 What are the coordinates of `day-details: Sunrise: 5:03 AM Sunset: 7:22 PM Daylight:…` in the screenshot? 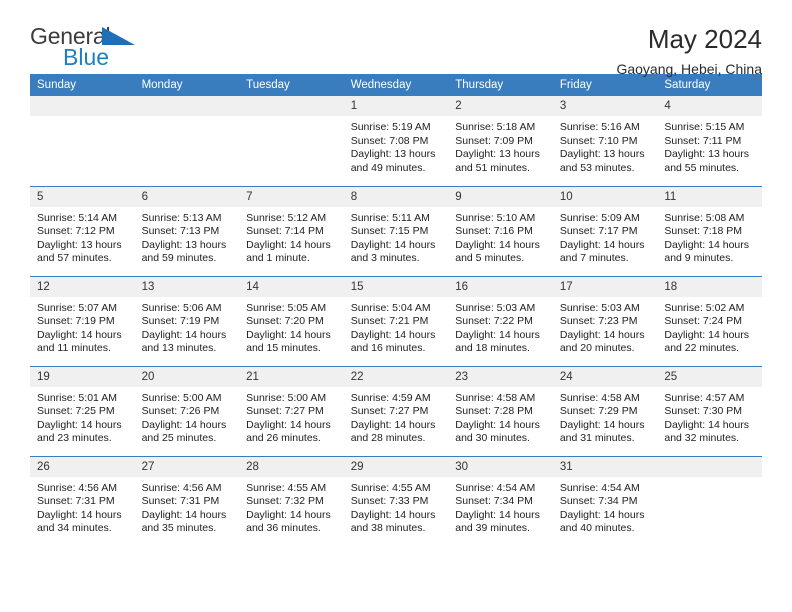 It's located at (500, 326).